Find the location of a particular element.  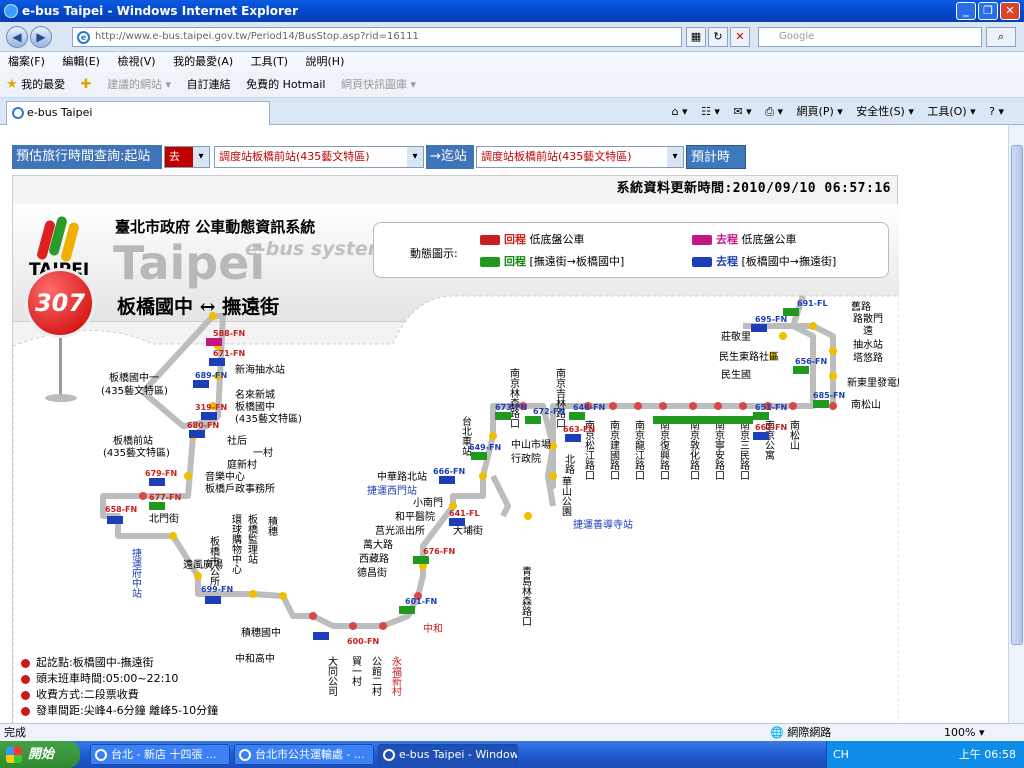

station-label: 西藏路 is located at coordinates (374, 558).